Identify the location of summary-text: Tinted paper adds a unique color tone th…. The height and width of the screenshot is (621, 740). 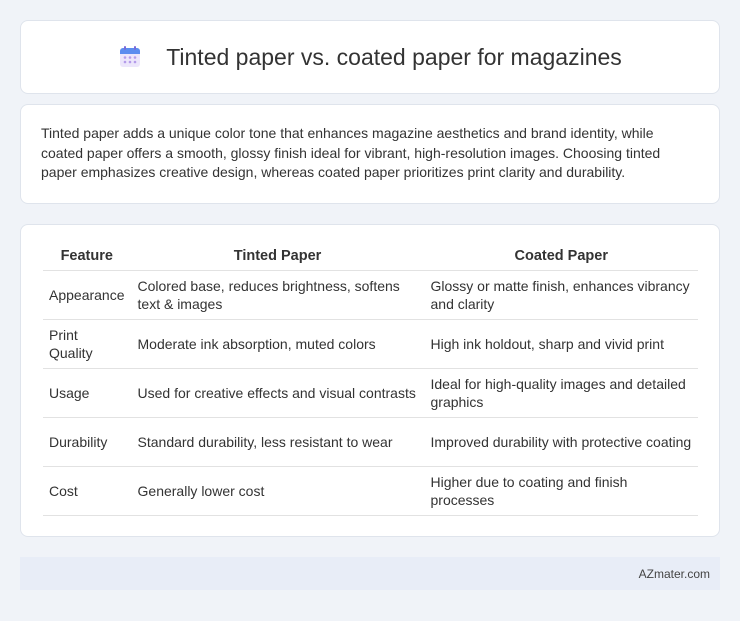
(351, 152).